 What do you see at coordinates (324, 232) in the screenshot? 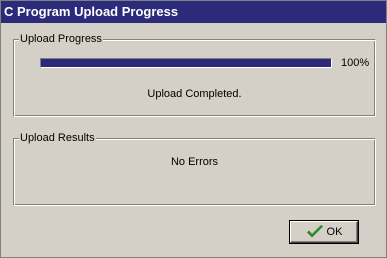
I see `ok-button: OK` at bounding box center [324, 232].